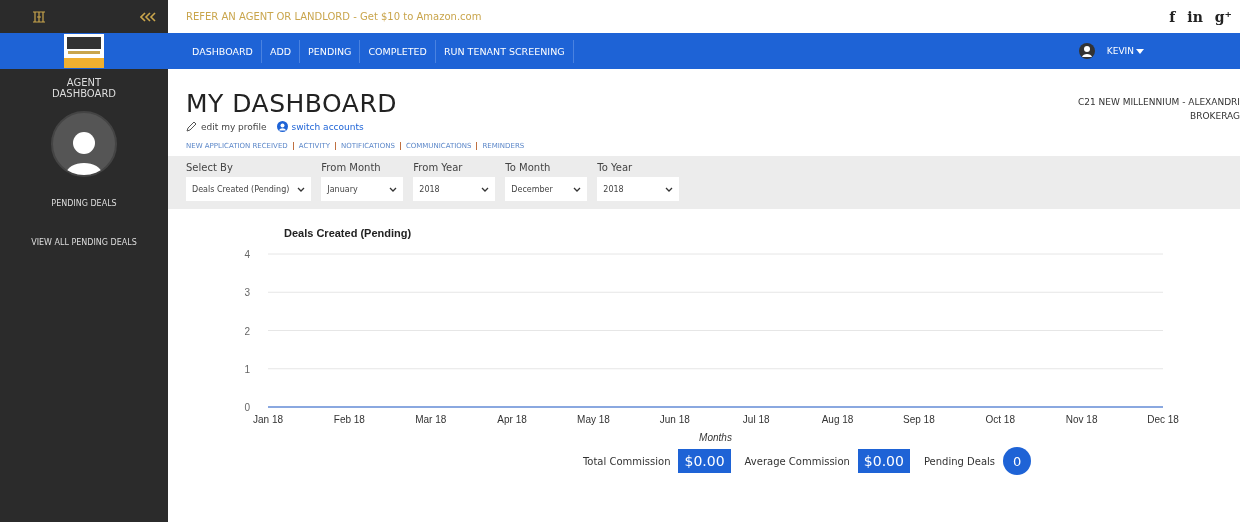  Describe the element at coordinates (39, 16) in the screenshot. I see `logo-icon` at that location.